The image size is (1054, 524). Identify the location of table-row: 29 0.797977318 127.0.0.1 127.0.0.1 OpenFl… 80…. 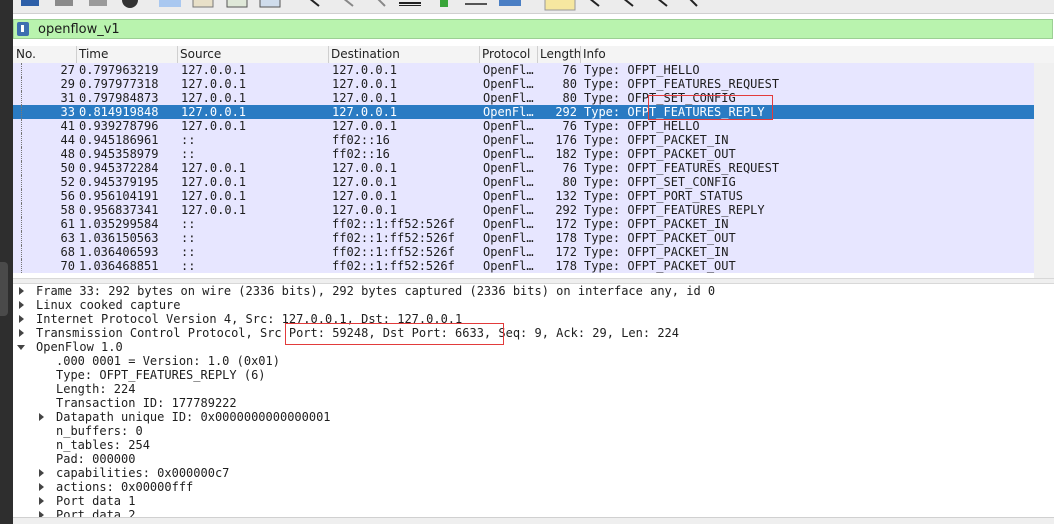
(523, 84).